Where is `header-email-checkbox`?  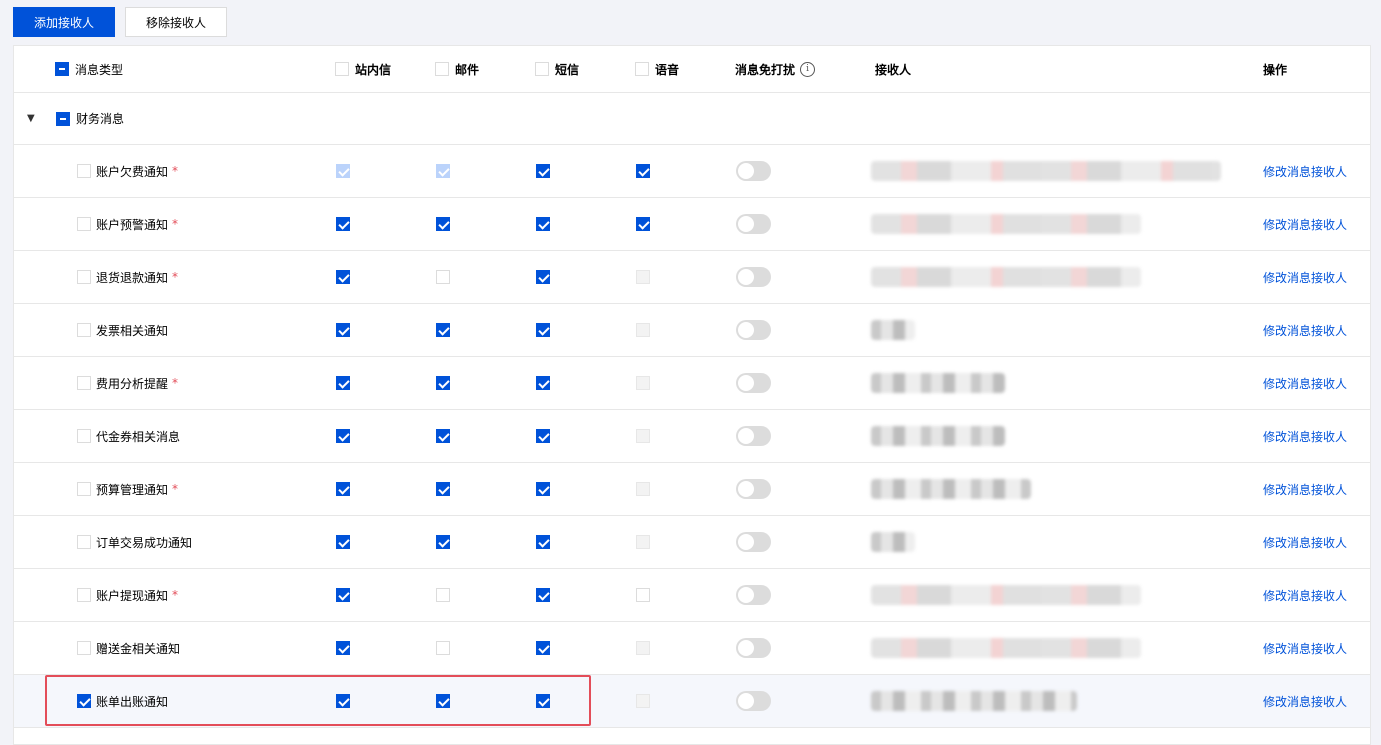 header-email-checkbox is located at coordinates (442, 69).